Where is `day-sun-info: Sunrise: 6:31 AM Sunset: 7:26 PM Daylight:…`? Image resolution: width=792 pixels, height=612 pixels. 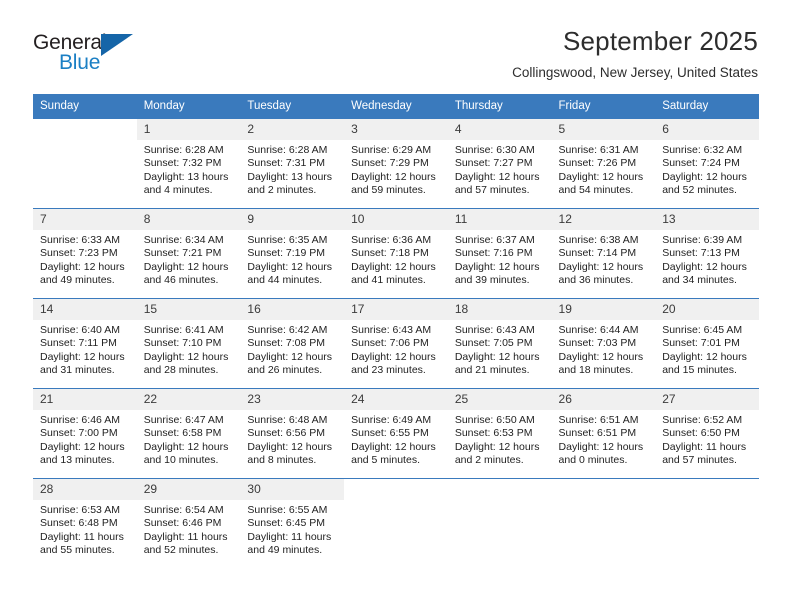
day-sun-info: Sunrise: 6:31 AM Sunset: 7:26 PM Daylight:… is located at coordinates (604, 169).